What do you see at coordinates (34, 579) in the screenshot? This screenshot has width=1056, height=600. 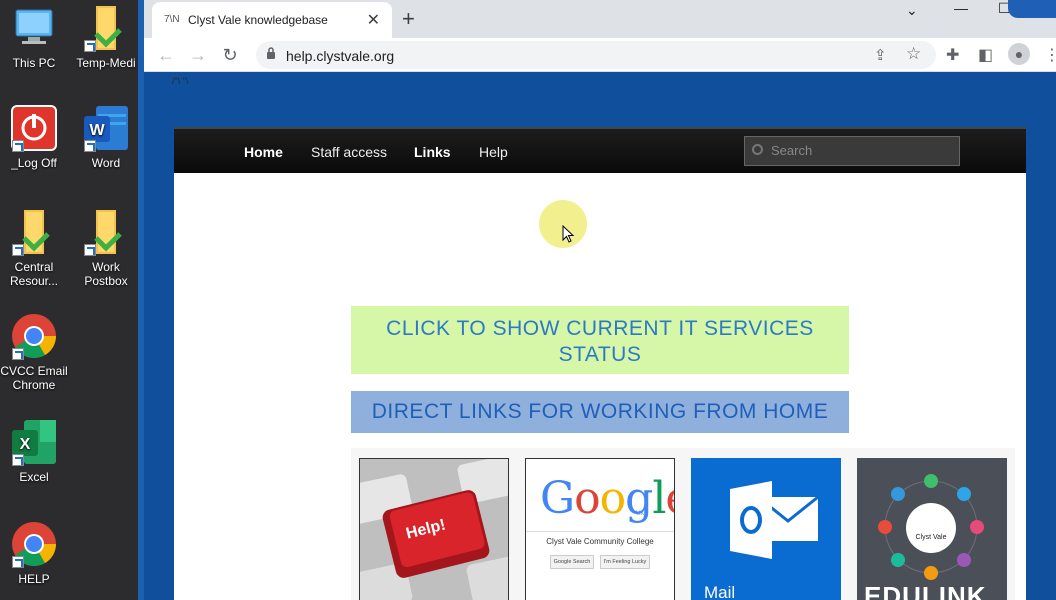 I see `desktop-icon-label: HELP` at bounding box center [34, 579].